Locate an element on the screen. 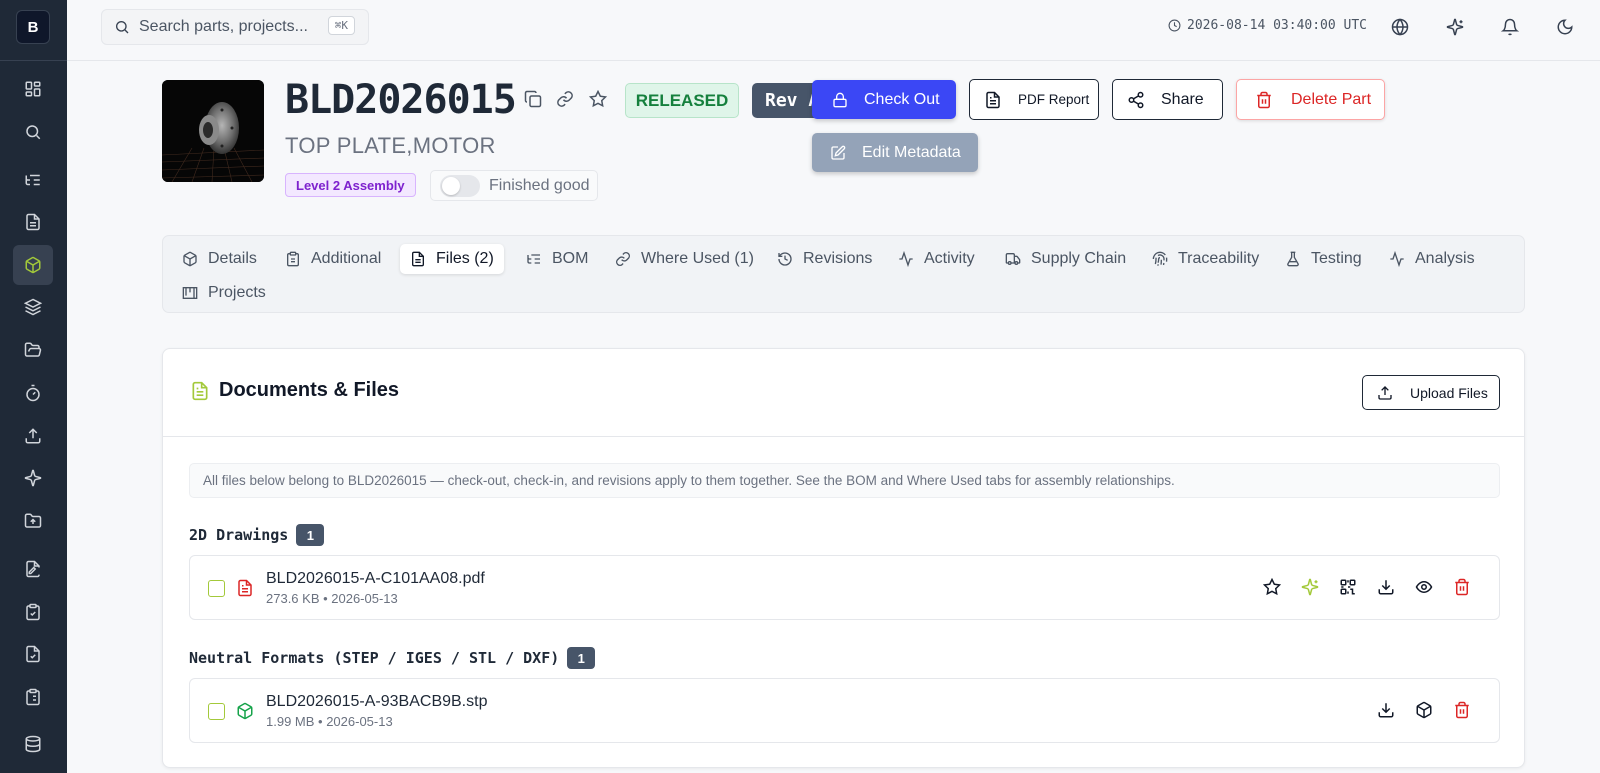  sidebar-item-upload is located at coordinates (33, 436).